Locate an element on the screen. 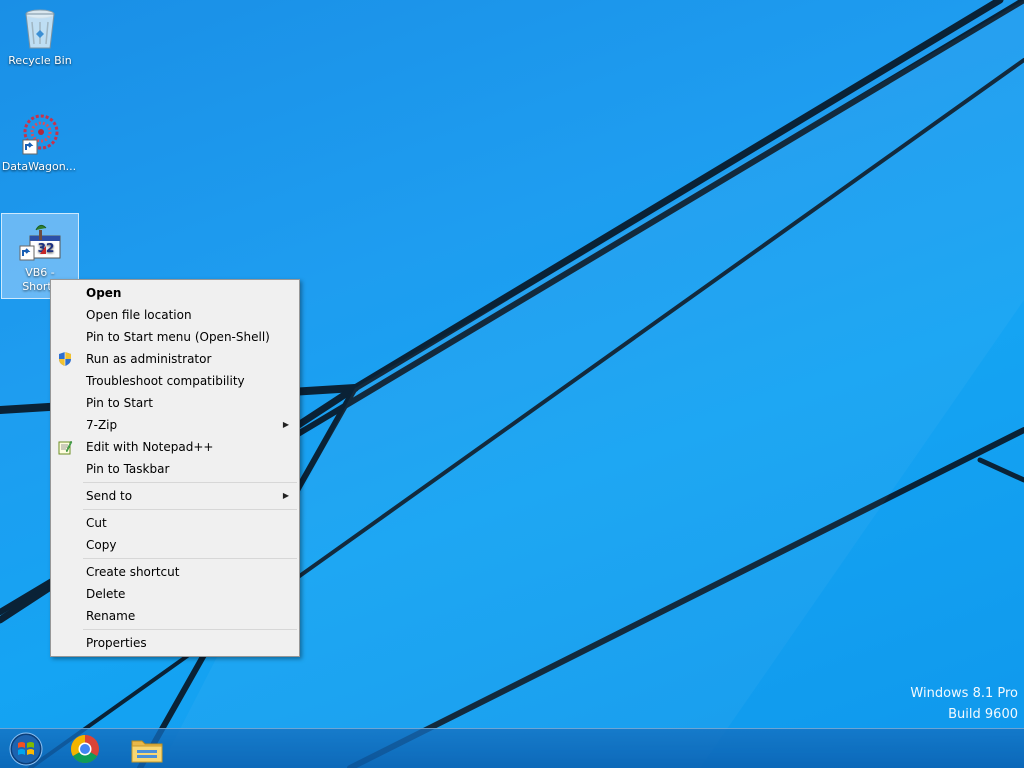 The width and height of the screenshot is (1024, 768). menu-item-edit-with-notepad-plus-plus: Edit with Notepad++ is located at coordinates (175, 447).